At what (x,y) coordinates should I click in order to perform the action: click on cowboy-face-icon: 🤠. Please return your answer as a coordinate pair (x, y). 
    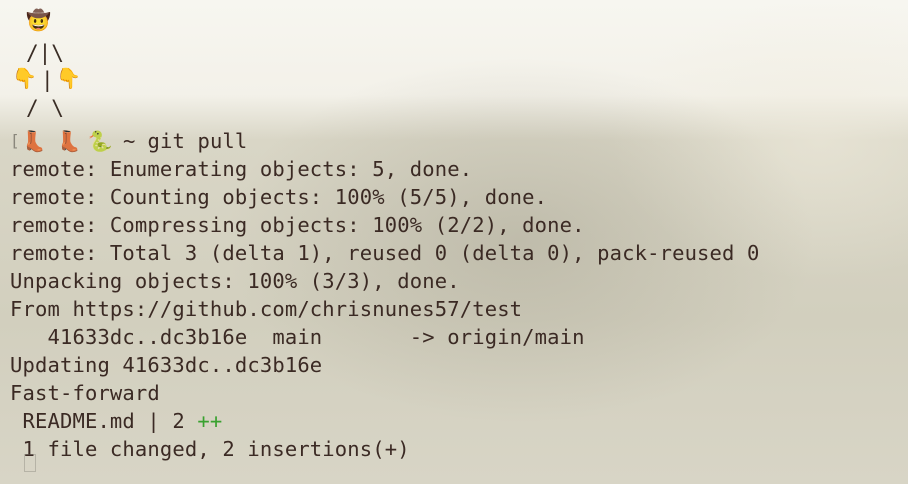
    Looking at the image, I should click on (38, 20).